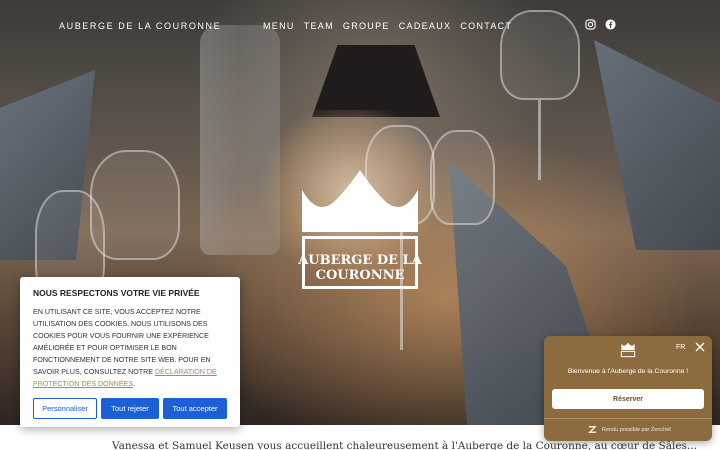 The width and height of the screenshot is (720, 450). Describe the element at coordinates (376, 81) in the screenshot. I see `lamp` at that location.